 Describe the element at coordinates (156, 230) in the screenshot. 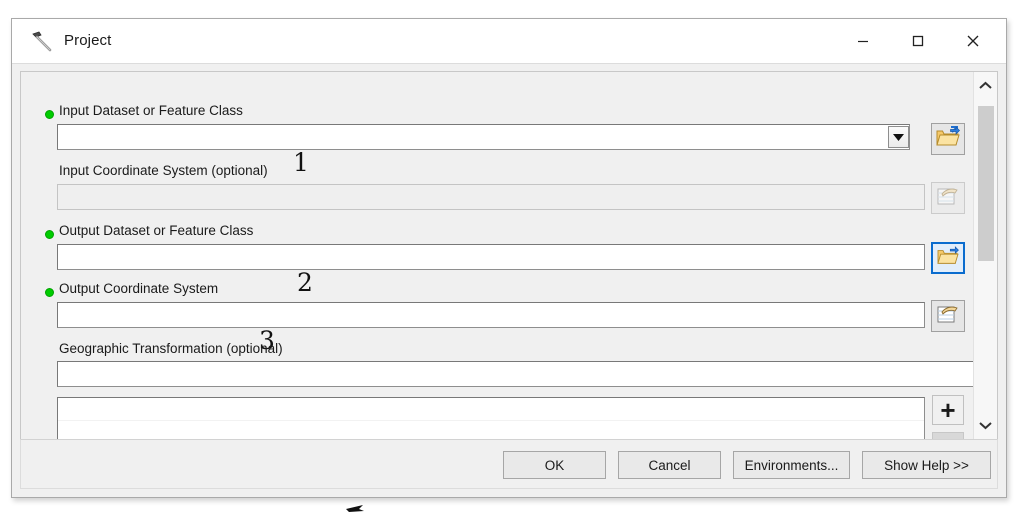

I see `label-output-dataset: Output Dataset or Feature Class` at that location.